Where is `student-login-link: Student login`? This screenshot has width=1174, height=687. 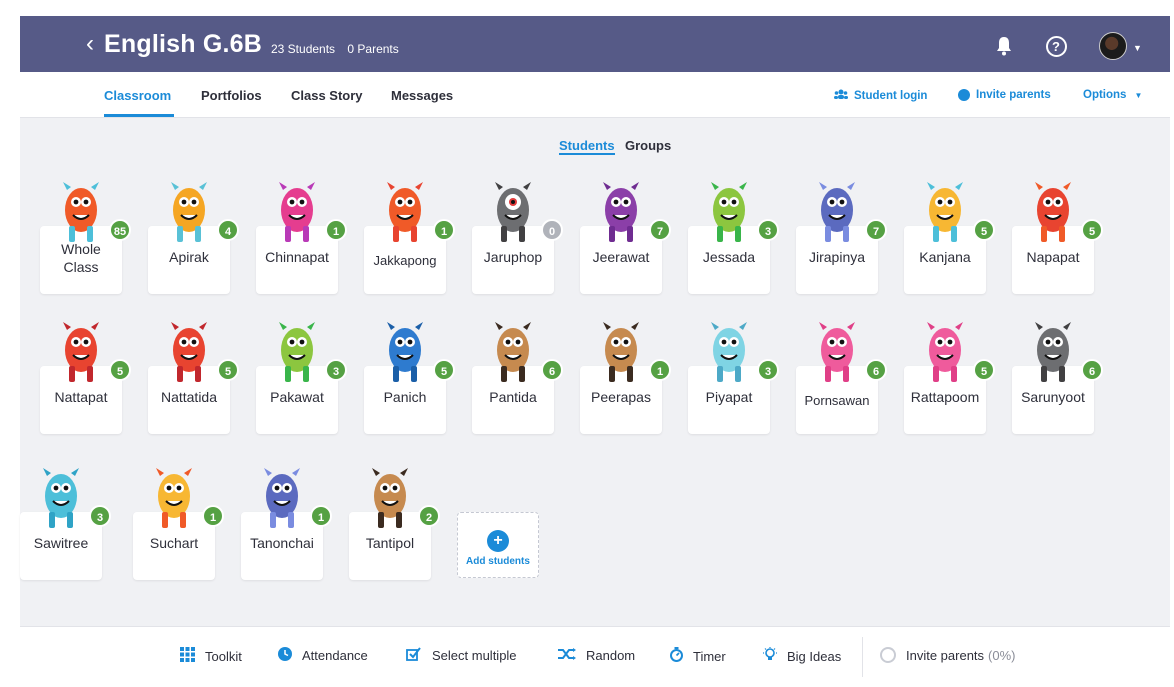 student-login-link: Student login is located at coordinates (880, 95).